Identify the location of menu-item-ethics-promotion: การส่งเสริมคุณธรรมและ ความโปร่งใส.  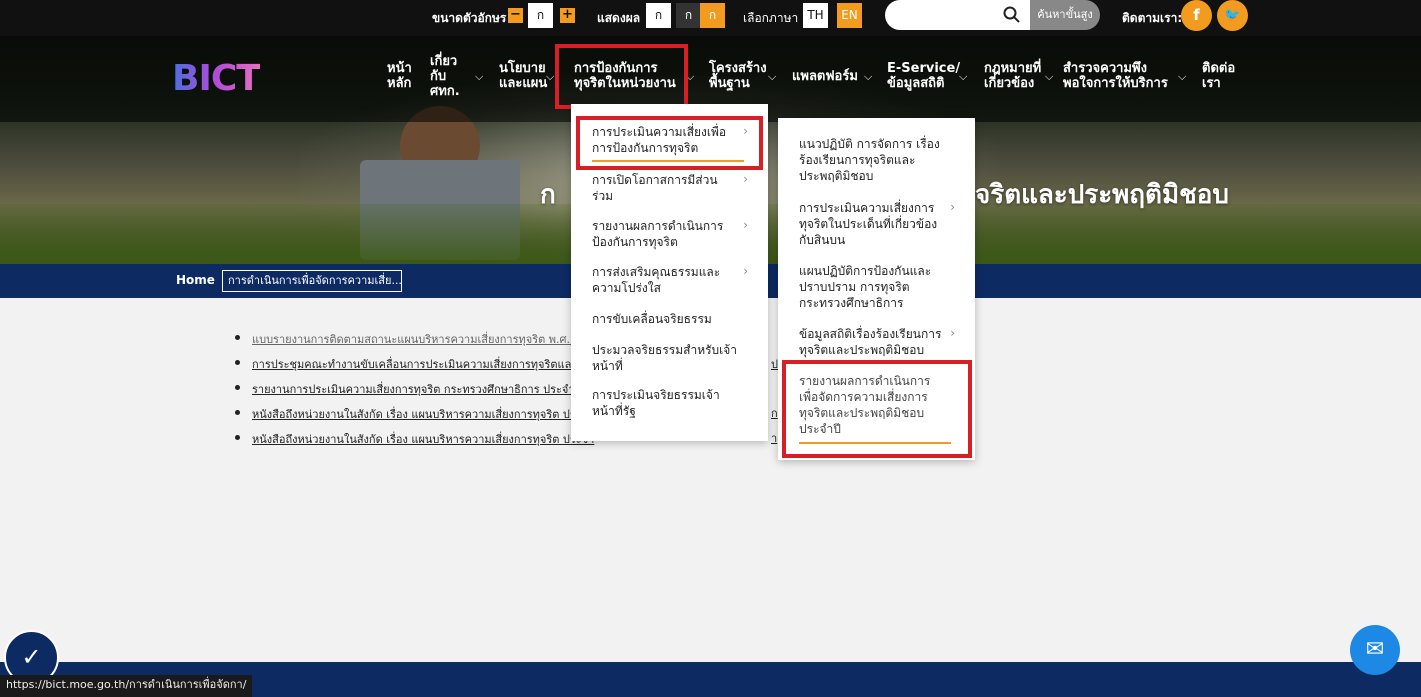
(667, 280).